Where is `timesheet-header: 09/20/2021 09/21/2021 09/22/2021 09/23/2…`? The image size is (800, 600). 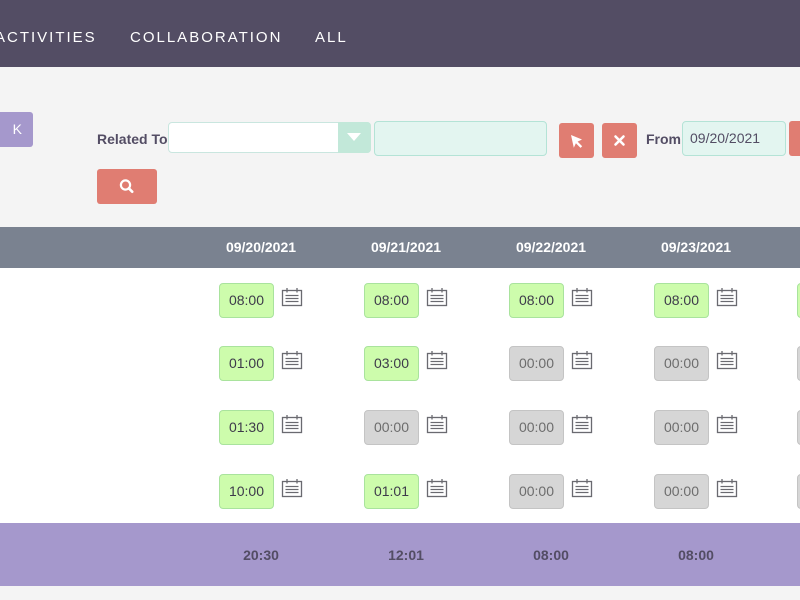
timesheet-header: 09/20/2021 09/21/2021 09/22/2021 09/23/2… is located at coordinates (400, 247).